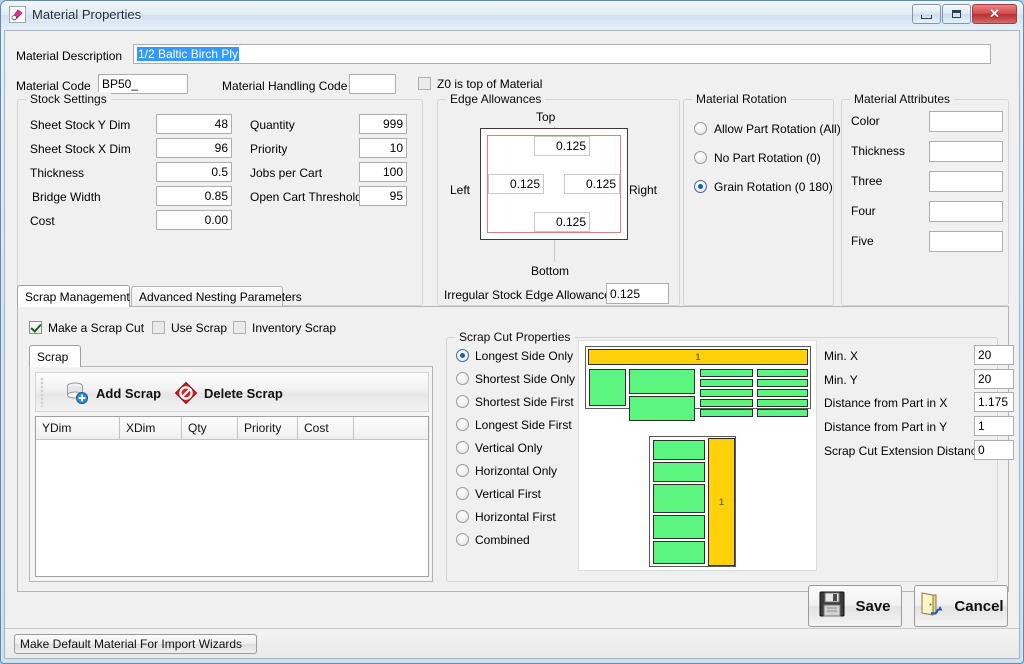 This screenshot has height=664, width=1024. I want to click on jobs-per-cart-label: Jobs per Cart, so click(286, 173).